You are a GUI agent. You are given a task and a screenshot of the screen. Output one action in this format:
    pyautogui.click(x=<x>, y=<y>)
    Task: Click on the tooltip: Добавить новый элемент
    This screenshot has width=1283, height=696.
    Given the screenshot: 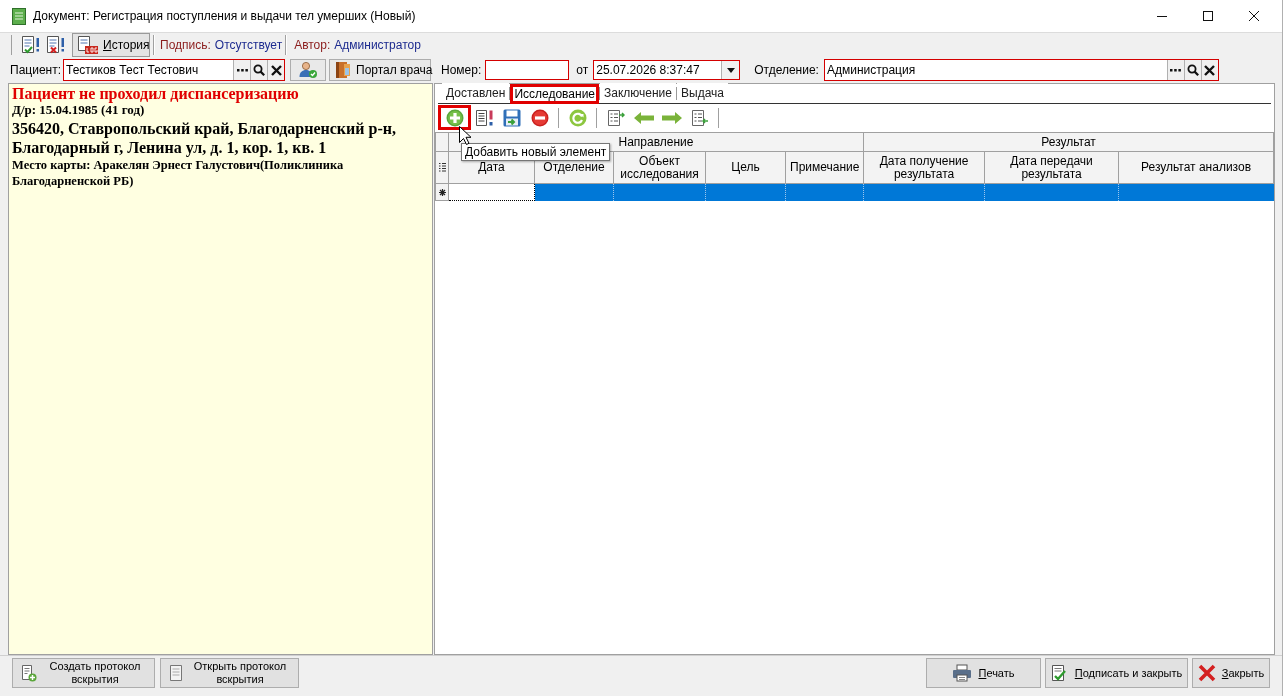 What is the action you would take?
    pyautogui.click(x=536, y=152)
    